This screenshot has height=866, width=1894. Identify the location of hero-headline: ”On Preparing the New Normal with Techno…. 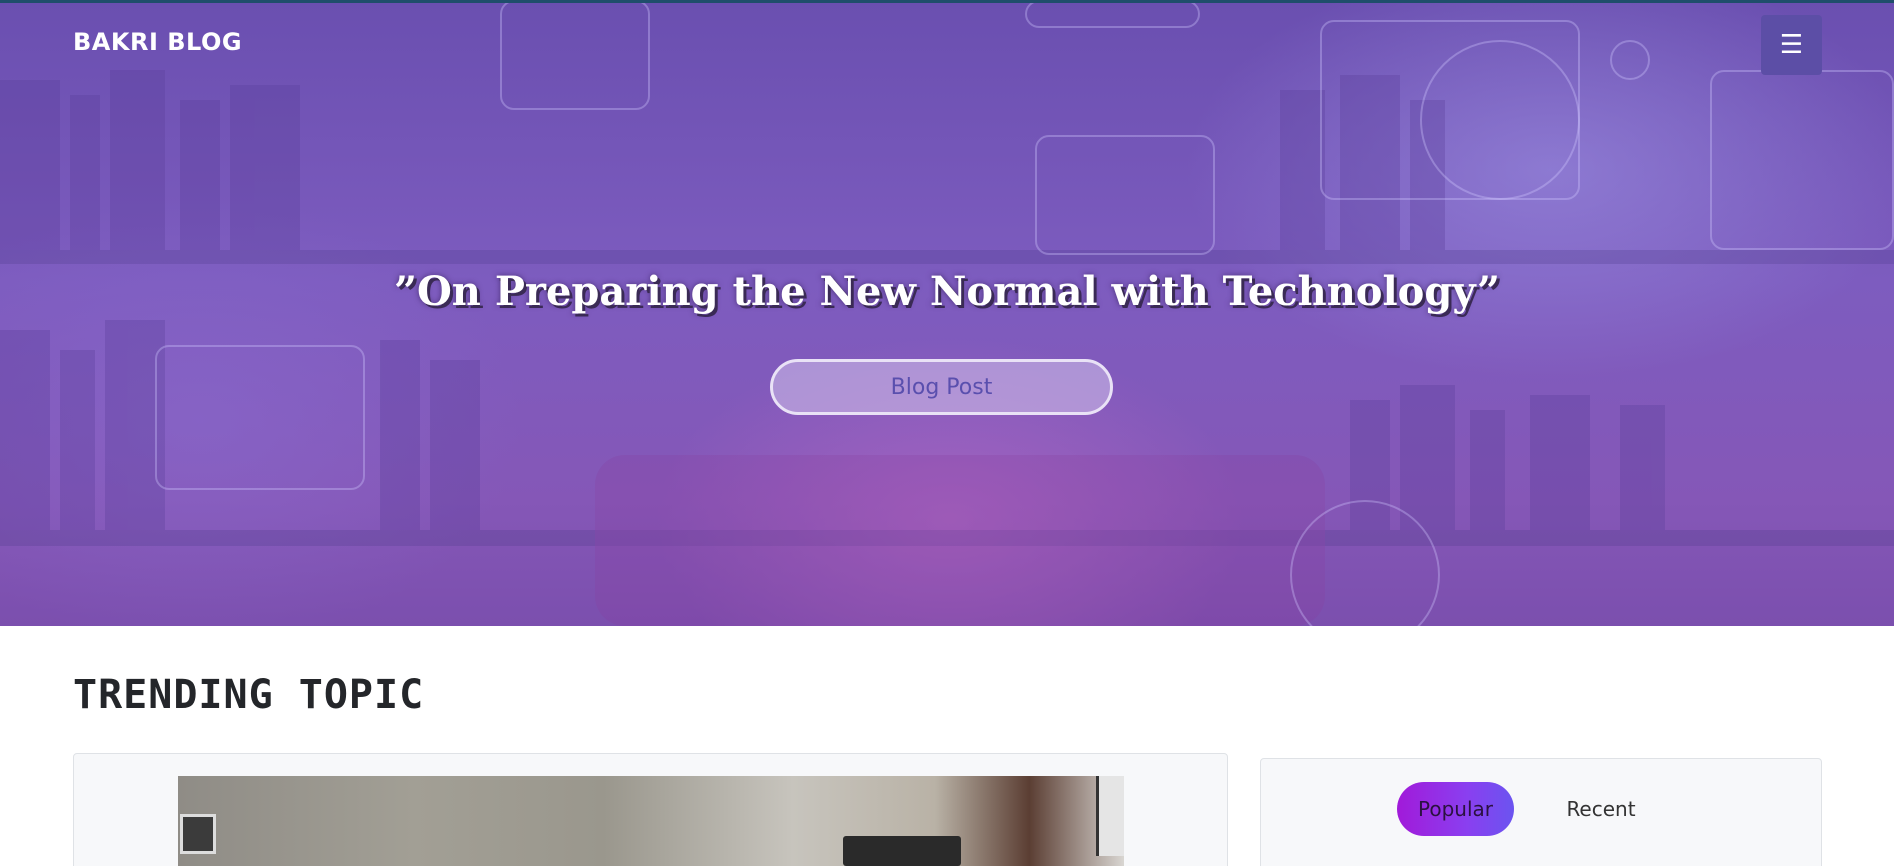
(947, 291).